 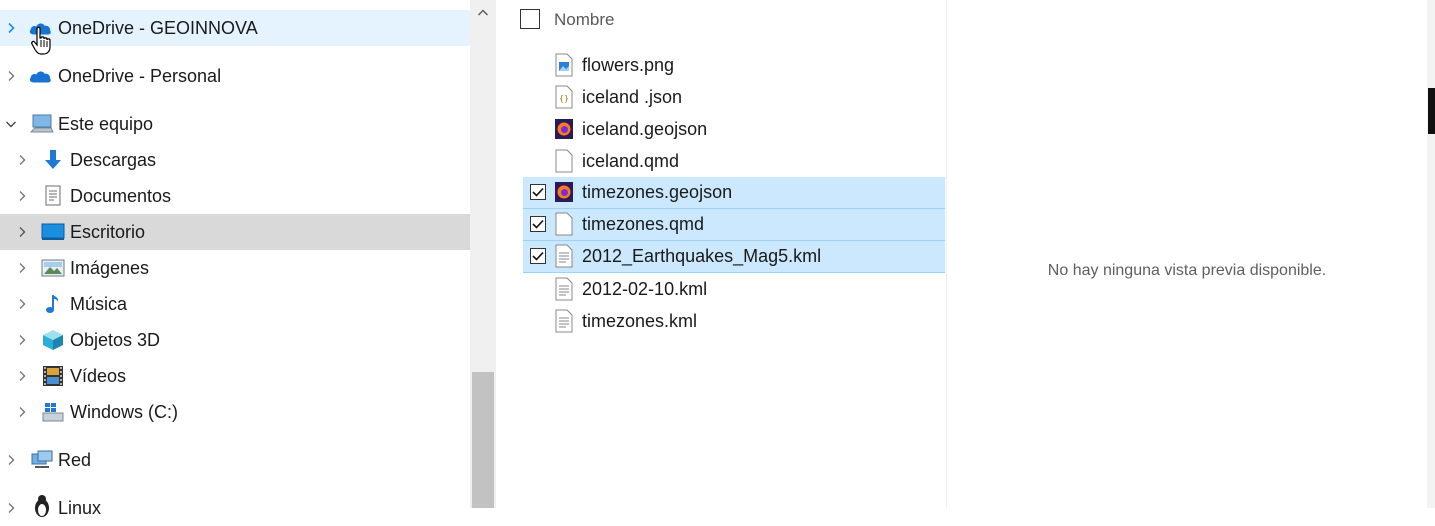 What do you see at coordinates (235, 232) in the screenshot?
I see `nav-item-escritorio: Escritorio` at bounding box center [235, 232].